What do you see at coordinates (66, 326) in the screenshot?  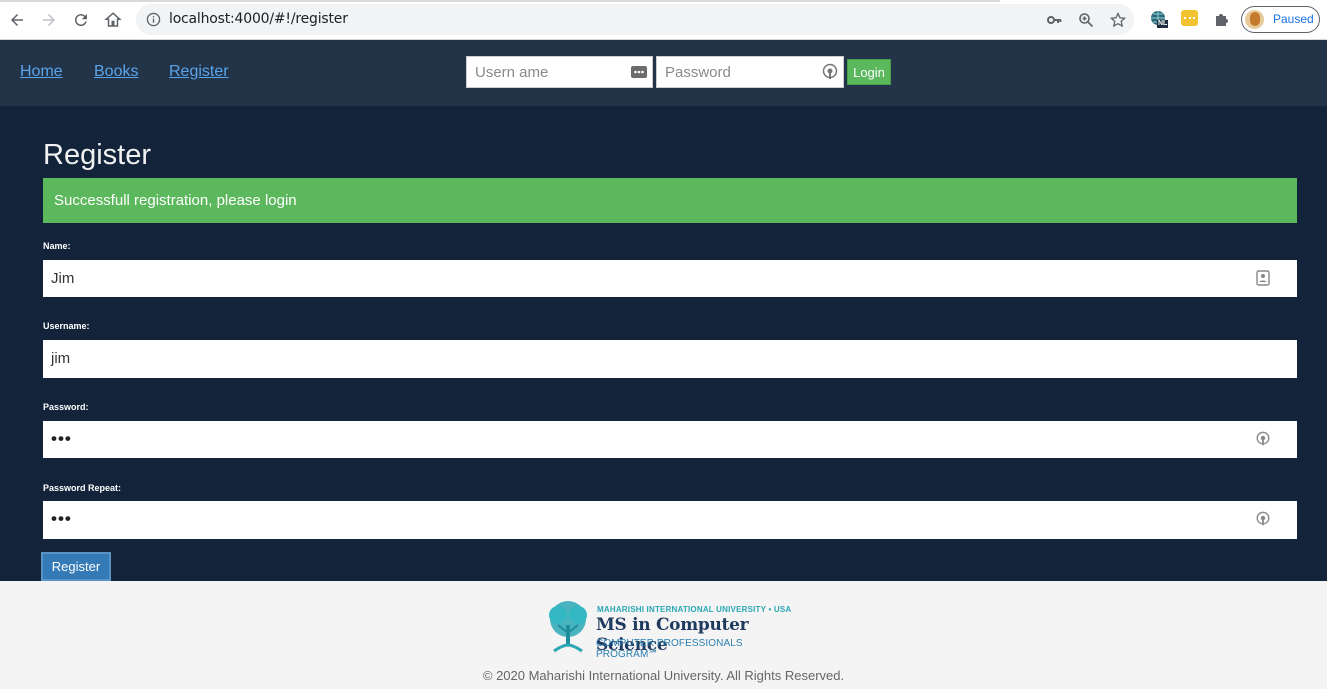 I see `username-label: Username:` at bounding box center [66, 326].